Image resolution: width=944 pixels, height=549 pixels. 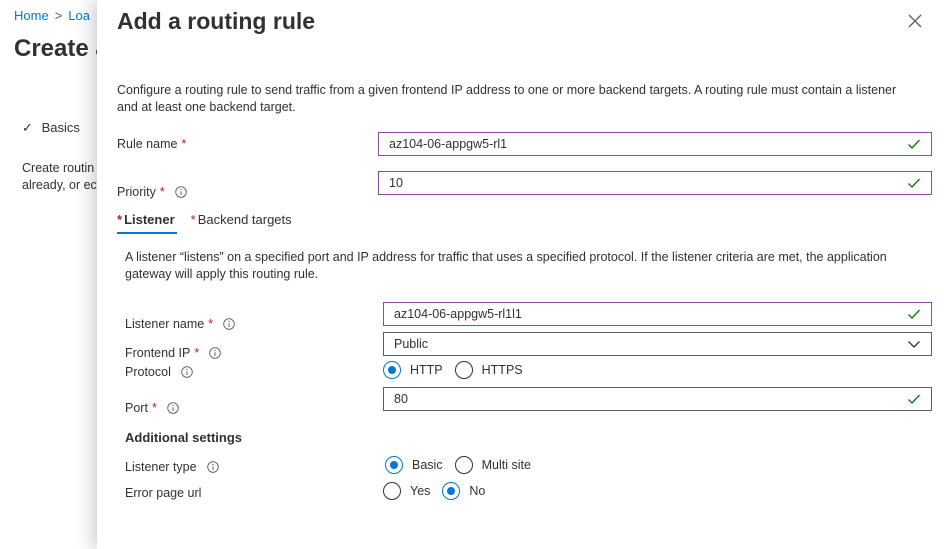 What do you see at coordinates (420, 491) in the screenshot?
I see `radio-label: Yes` at bounding box center [420, 491].